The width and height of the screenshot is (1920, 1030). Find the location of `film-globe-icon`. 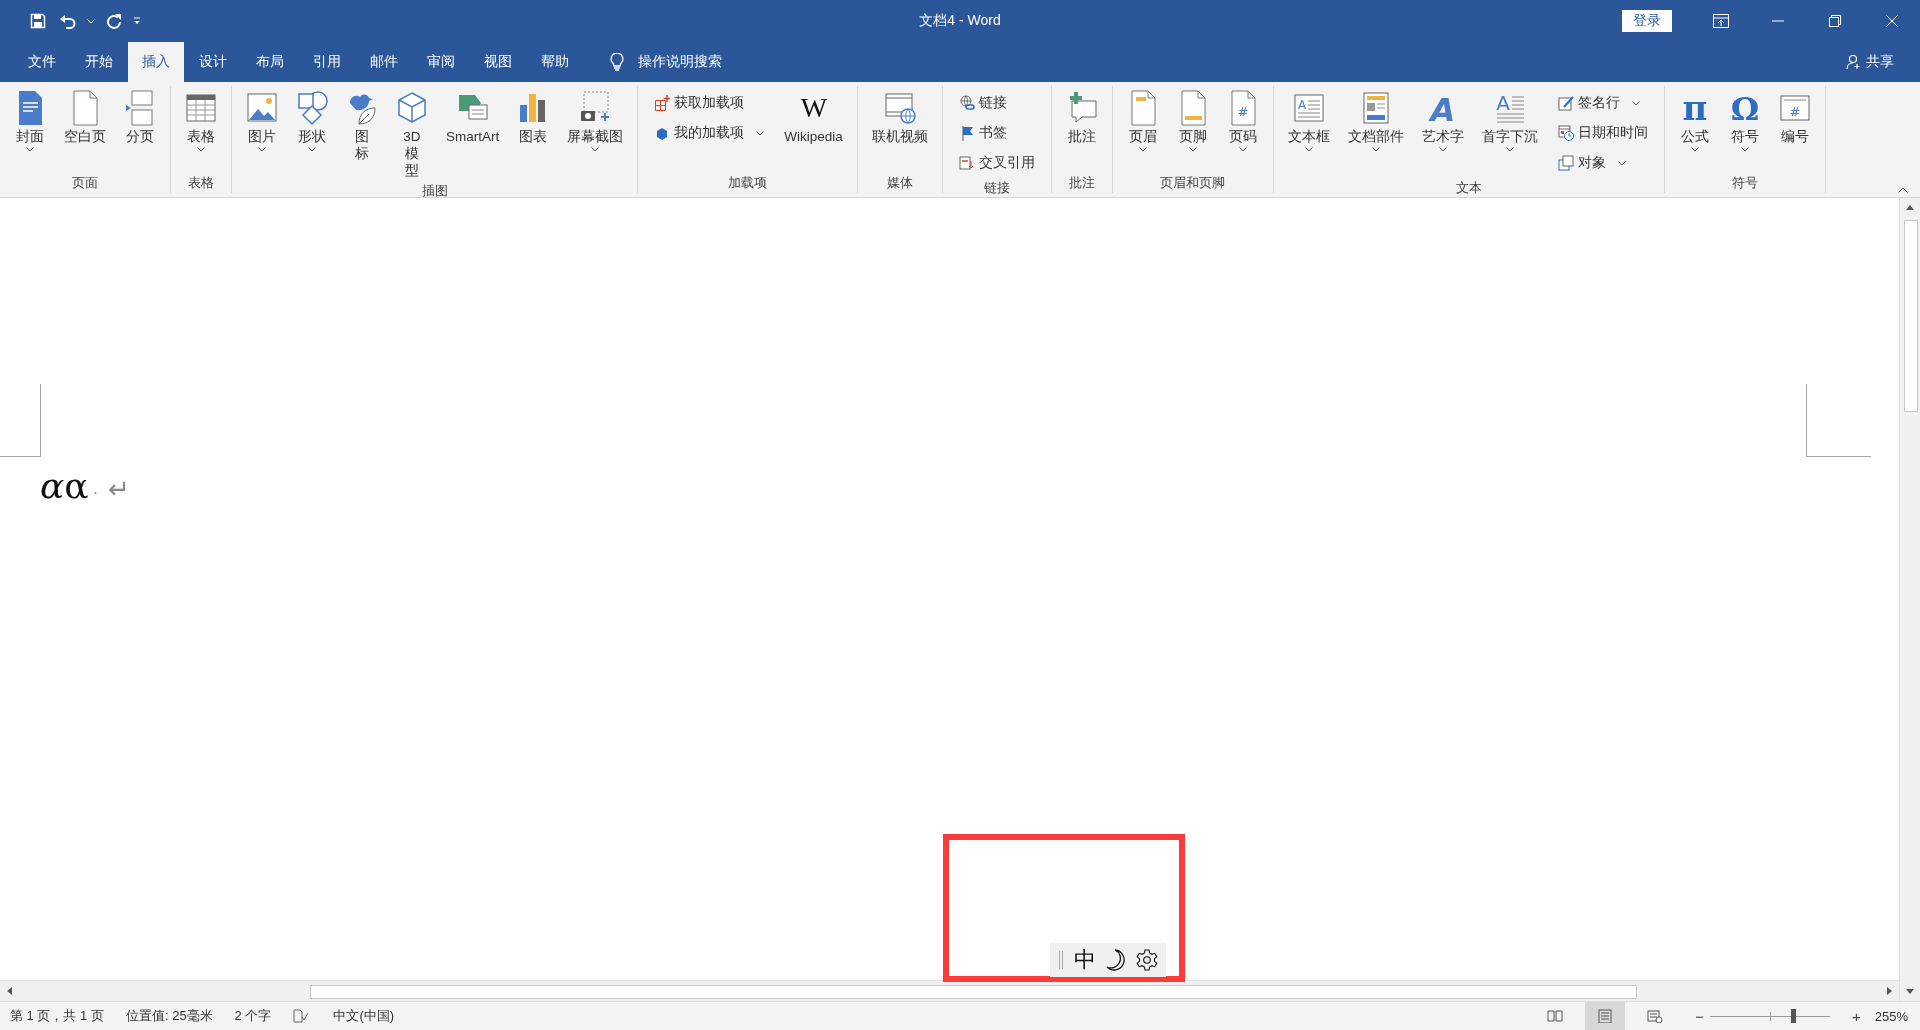

film-globe-icon is located at coordinates (899, 108).